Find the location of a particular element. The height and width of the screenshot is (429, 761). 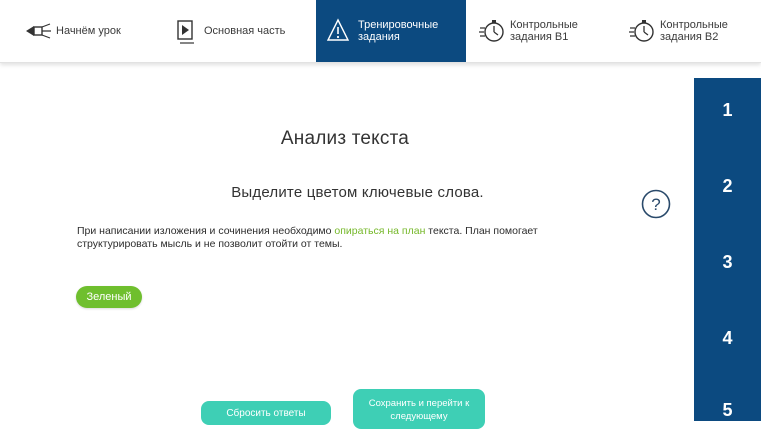

nav-item-label: Контрольные задания В1 is located at coordinates (544, 31).